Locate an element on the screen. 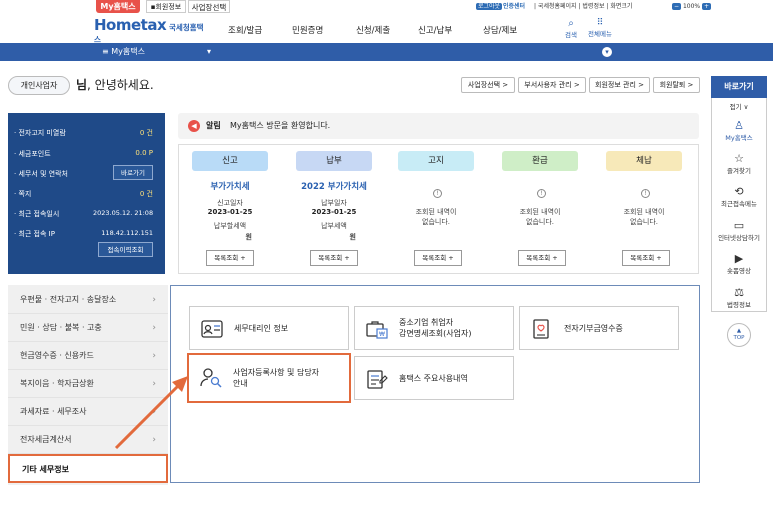 Image resolution: width=773 pixels, height=507 pixels. menu-item: 현금영수증 · 신용카드 › is located at coordinates (88, 356).